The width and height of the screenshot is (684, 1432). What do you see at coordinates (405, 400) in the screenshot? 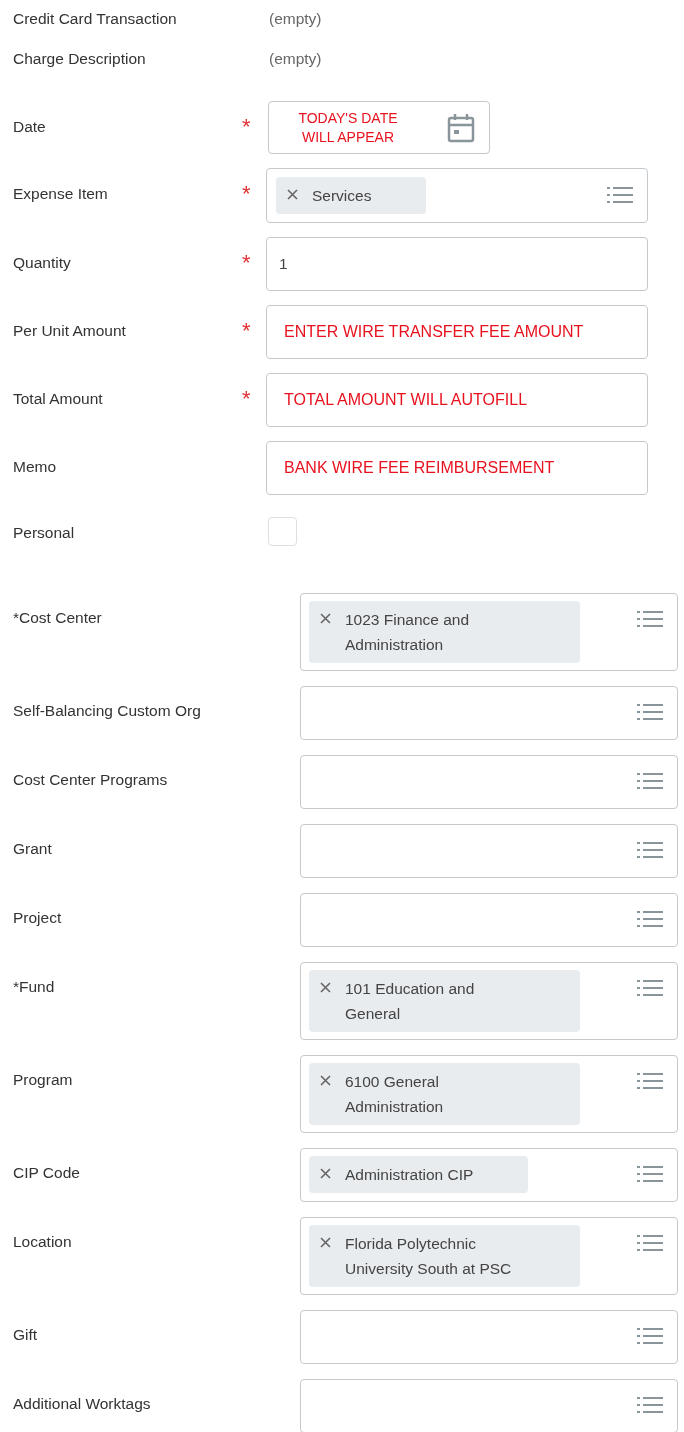
I see `field-value: TOTAL AMOUNT WILL AUTOFILL` at bounding box center [405, 400].